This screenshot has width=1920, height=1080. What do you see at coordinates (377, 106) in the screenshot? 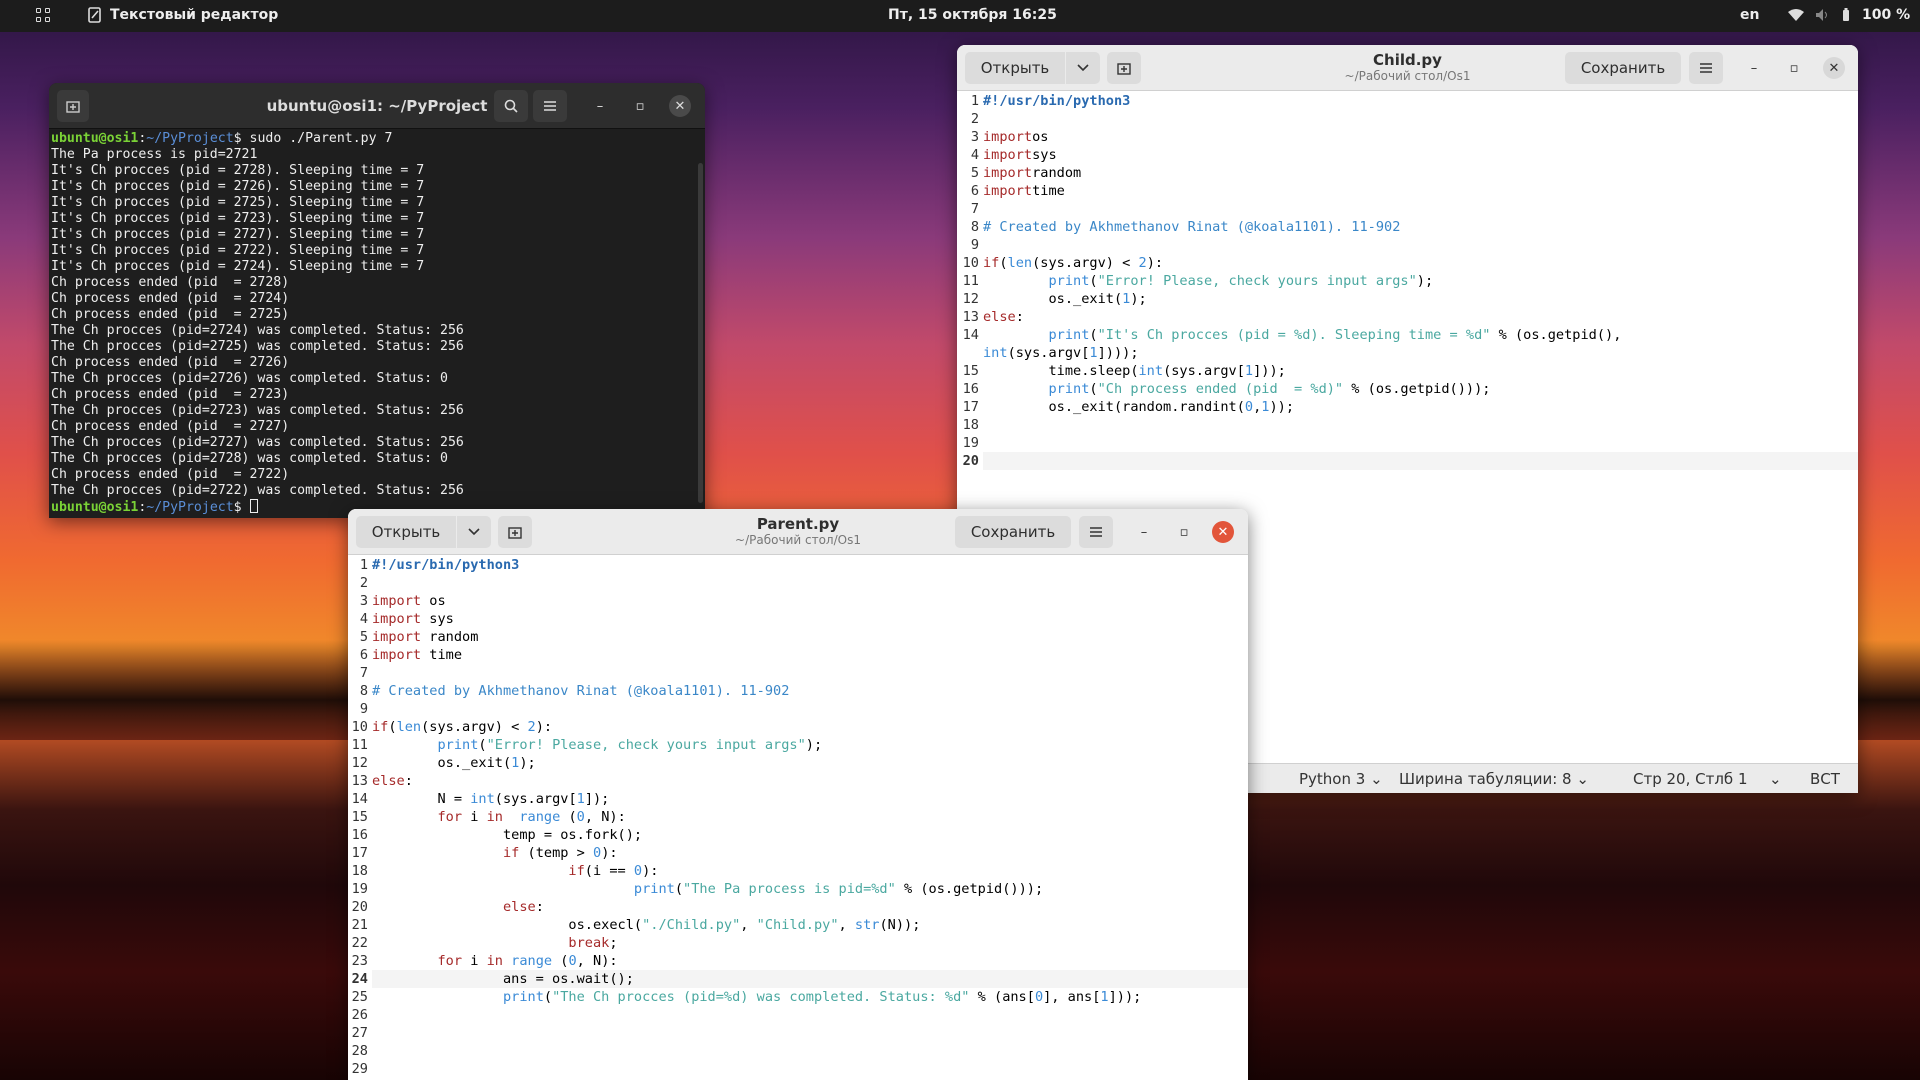
I see `terminal-header: ubuntu@osi1: ~/PyProject – ▫ ✕` at bounding box center [377, 106].